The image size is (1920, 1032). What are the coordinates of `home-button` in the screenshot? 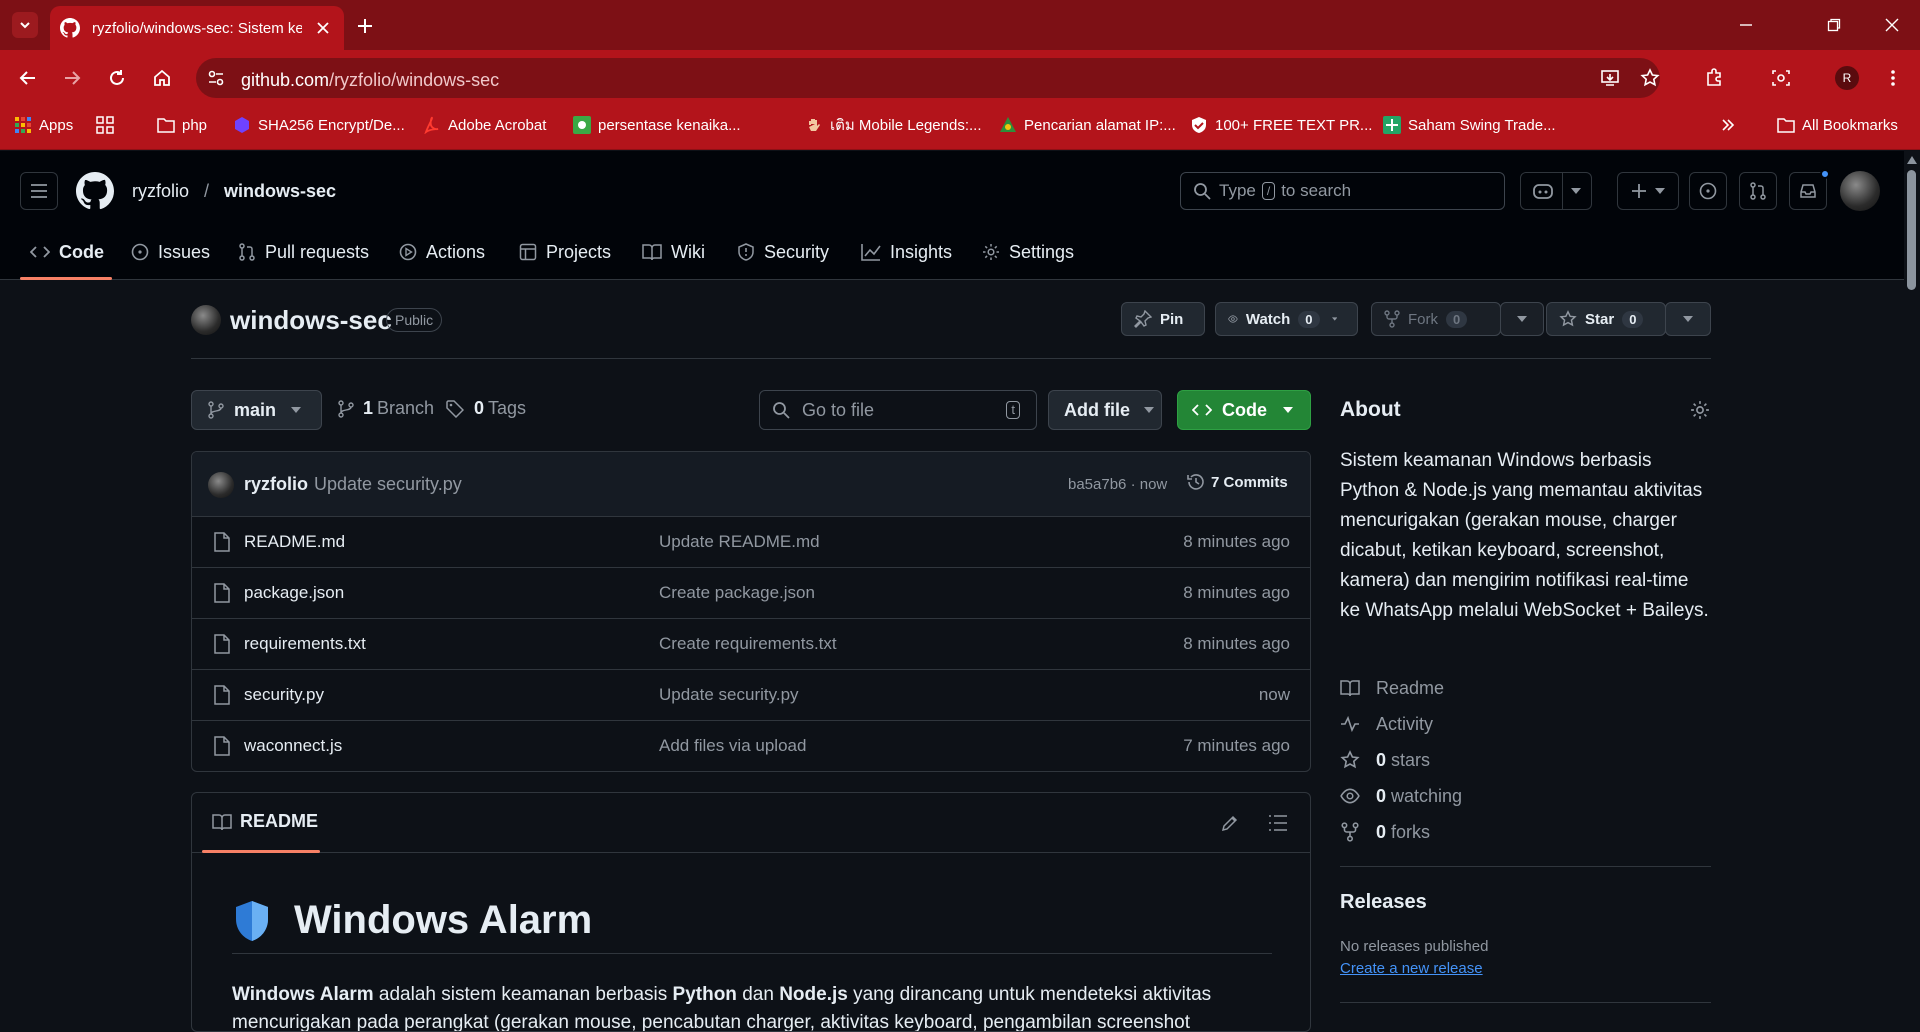 It's located at (162, 78).